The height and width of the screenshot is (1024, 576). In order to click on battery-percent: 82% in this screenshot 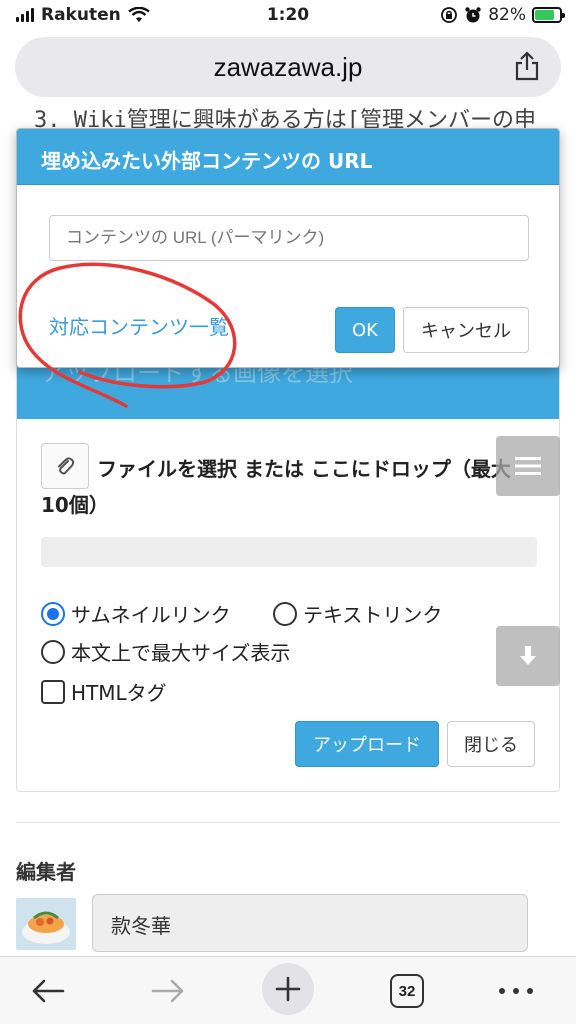, I will do `click(507, 15)`.